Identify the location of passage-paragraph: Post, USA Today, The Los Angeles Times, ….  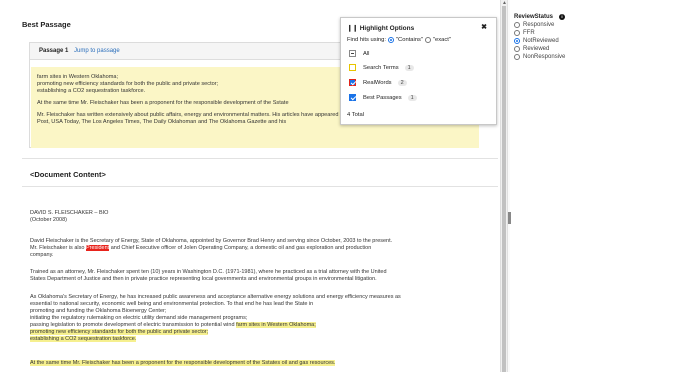
(162, 122).